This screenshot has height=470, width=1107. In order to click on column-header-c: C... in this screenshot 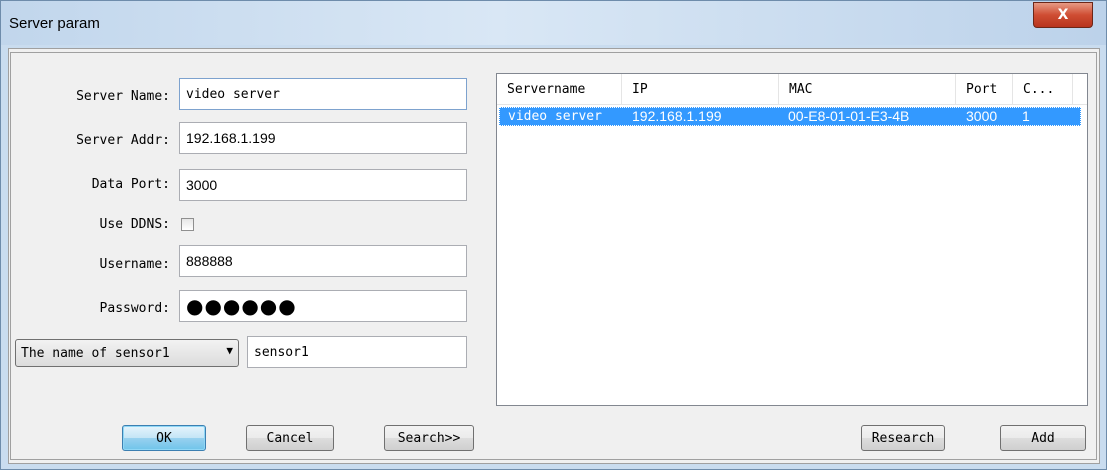, I will do `click(1043, 89)`.